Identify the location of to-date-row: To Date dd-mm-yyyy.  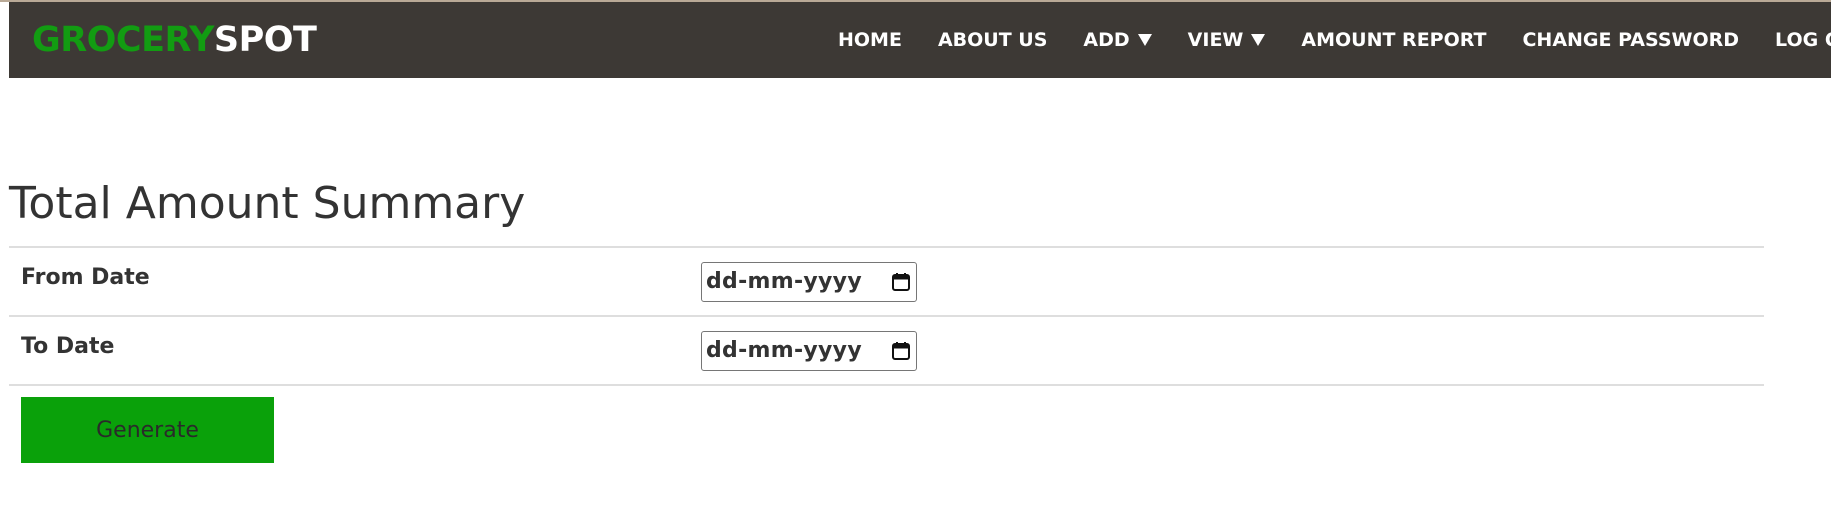
(886, 350).